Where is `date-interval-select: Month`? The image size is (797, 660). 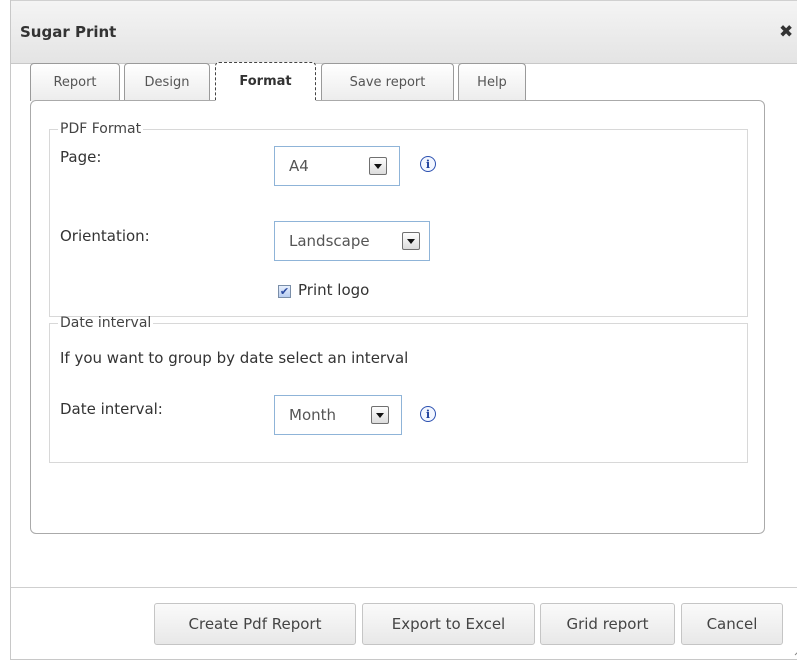 date-interval-select: Month is located at coordinates (338, 415).